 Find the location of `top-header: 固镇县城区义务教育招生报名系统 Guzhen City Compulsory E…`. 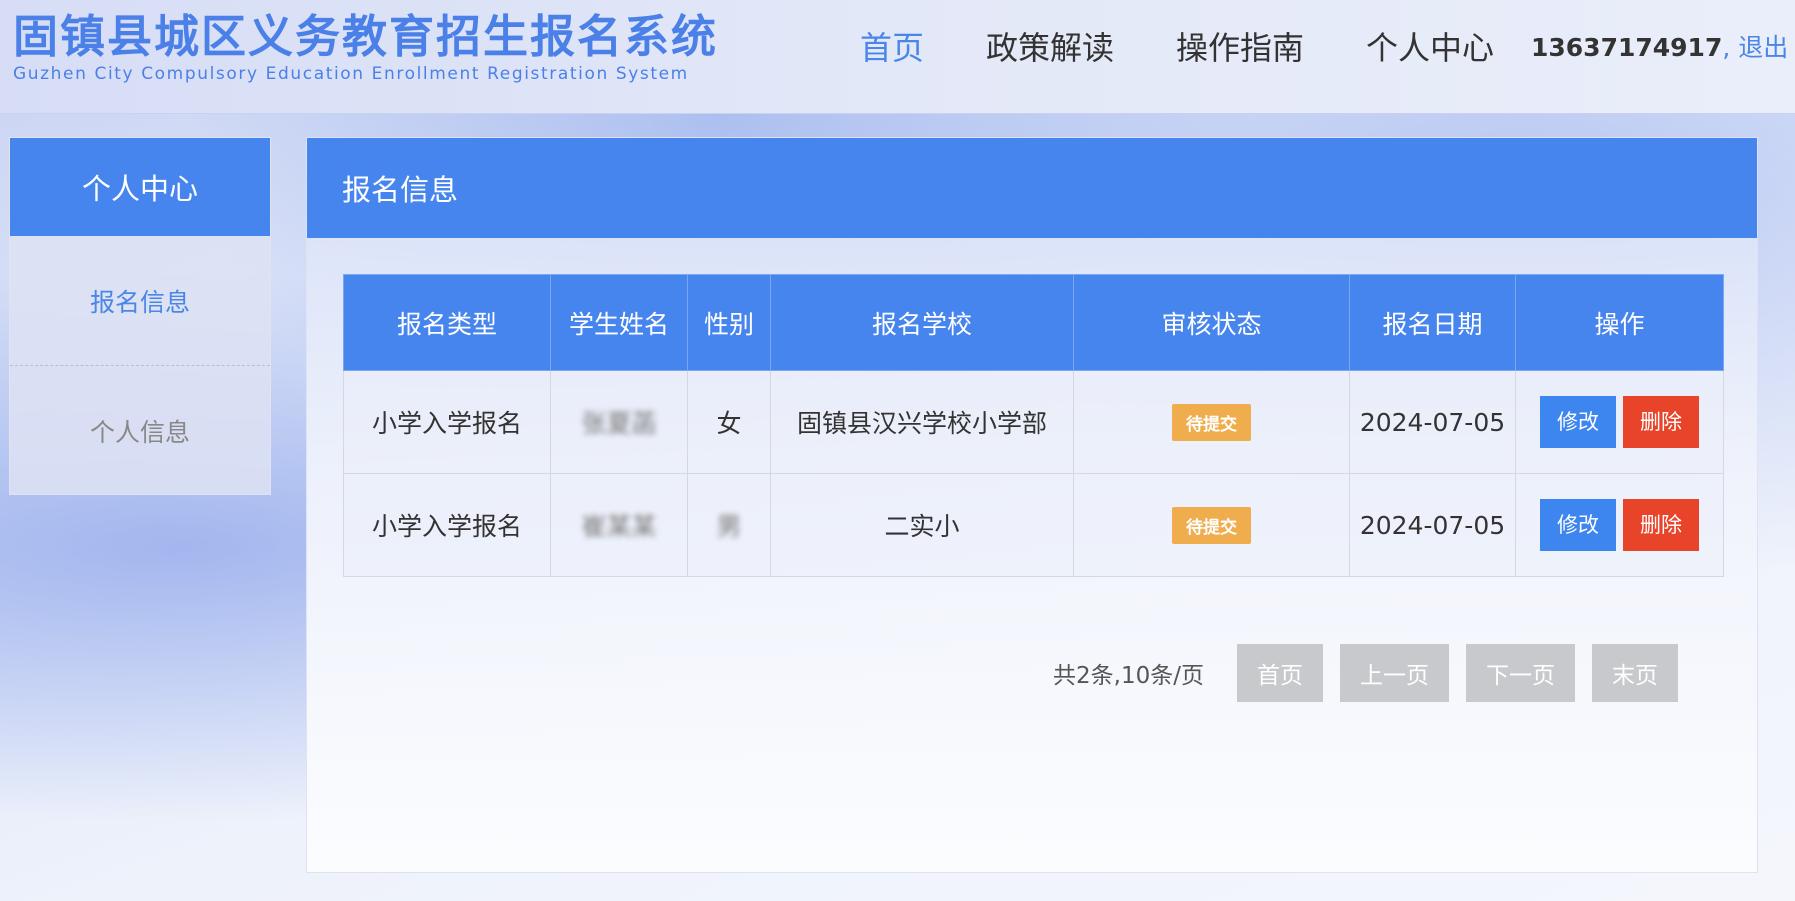

top-header: 固镇县城区义务教育招生报名系统 Guzhen City Compulsory E… is located at coordinates (897, 57).